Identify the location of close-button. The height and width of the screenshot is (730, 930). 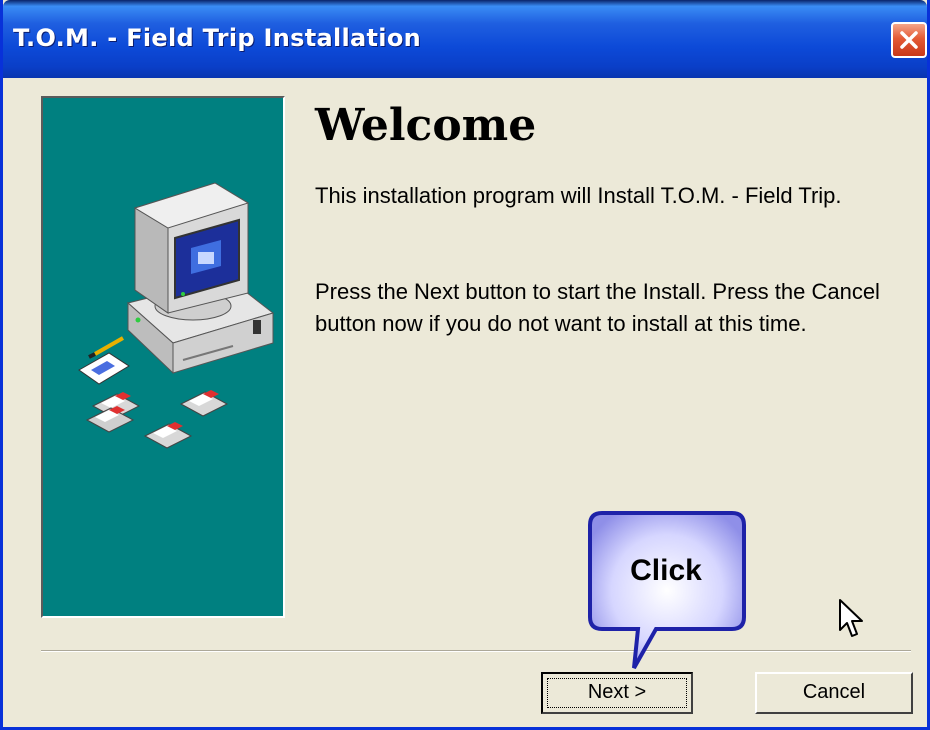
(909, 40).